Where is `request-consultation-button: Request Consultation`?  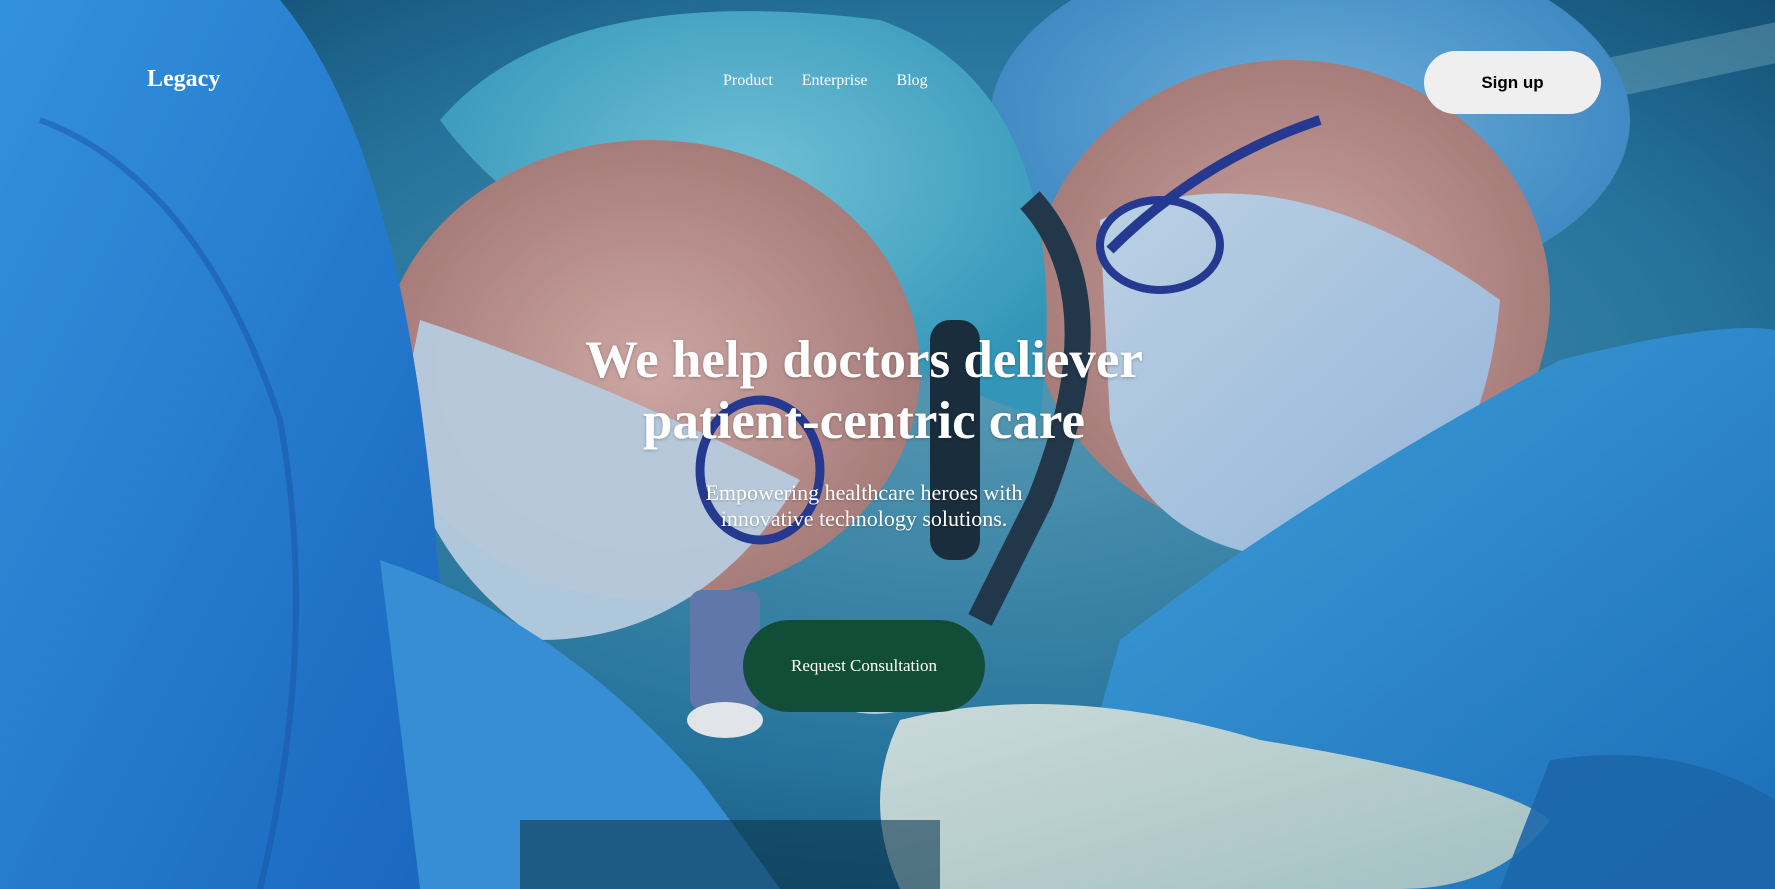
request-consultation-button: Request Consultation is located at coordinates (864, 666).